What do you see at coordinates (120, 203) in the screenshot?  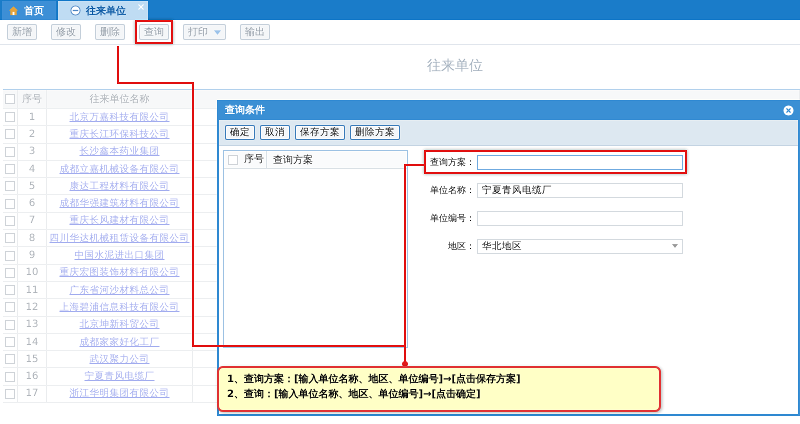 I see `company-link: 成都华强建筑材料有限公司` at bounding box center [120, 203].